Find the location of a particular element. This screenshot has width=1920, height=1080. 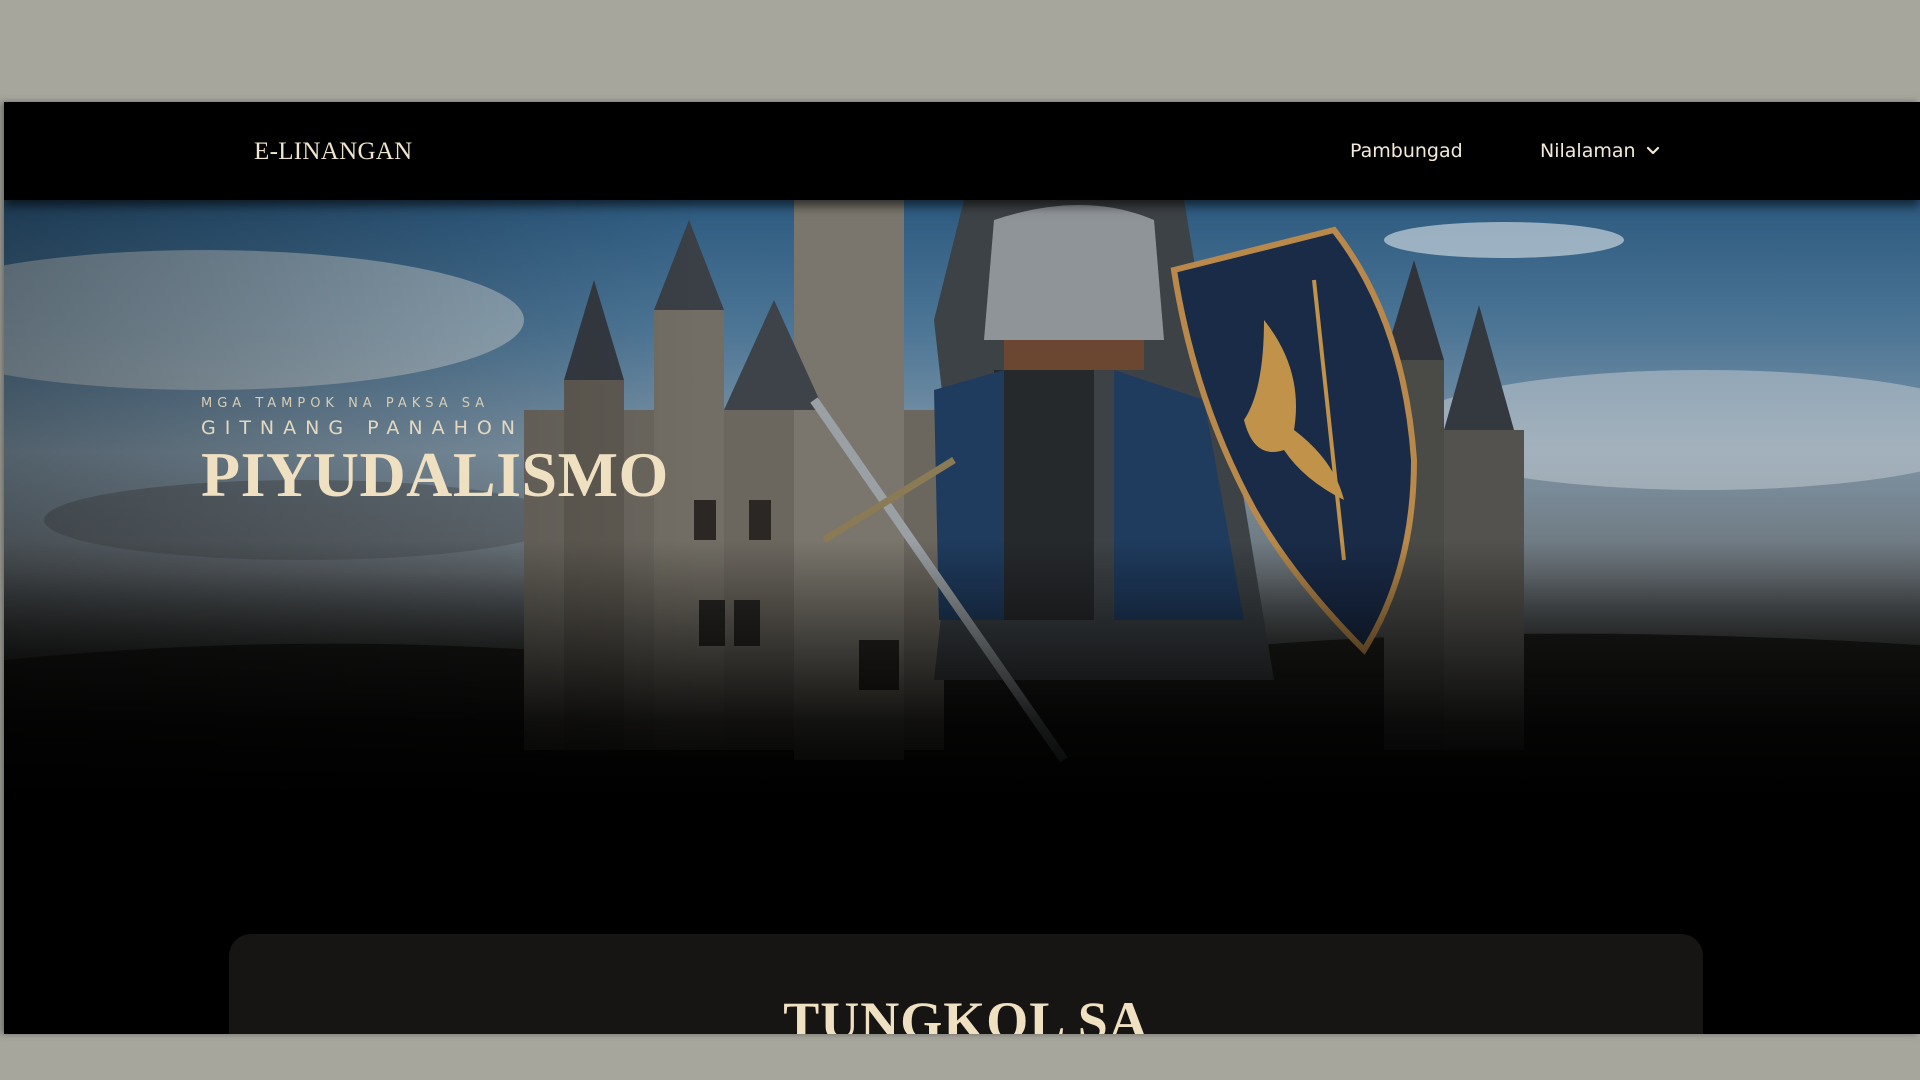

hero-eyebrow: MGA TAMPOK NA PAKSA SA is located at coordinates (345, 403).